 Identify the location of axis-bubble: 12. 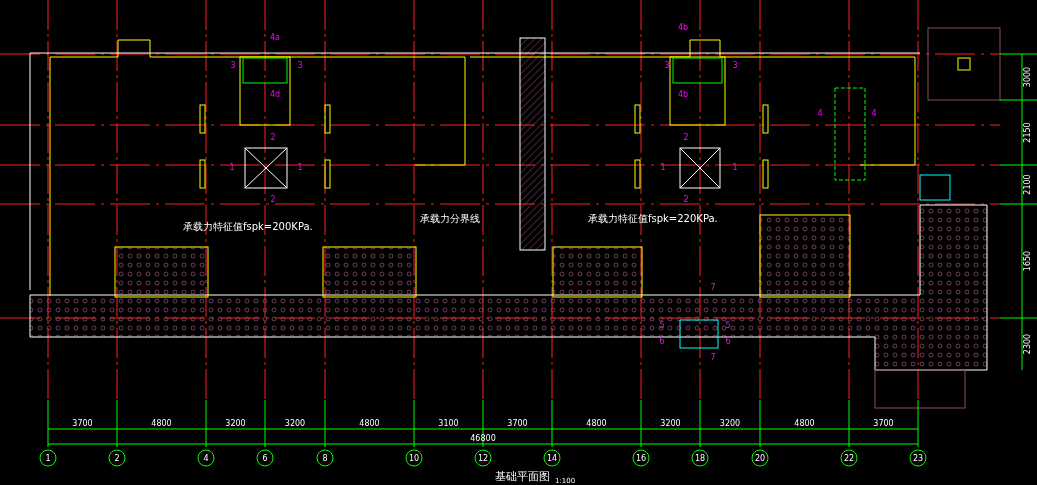
(483, 458).